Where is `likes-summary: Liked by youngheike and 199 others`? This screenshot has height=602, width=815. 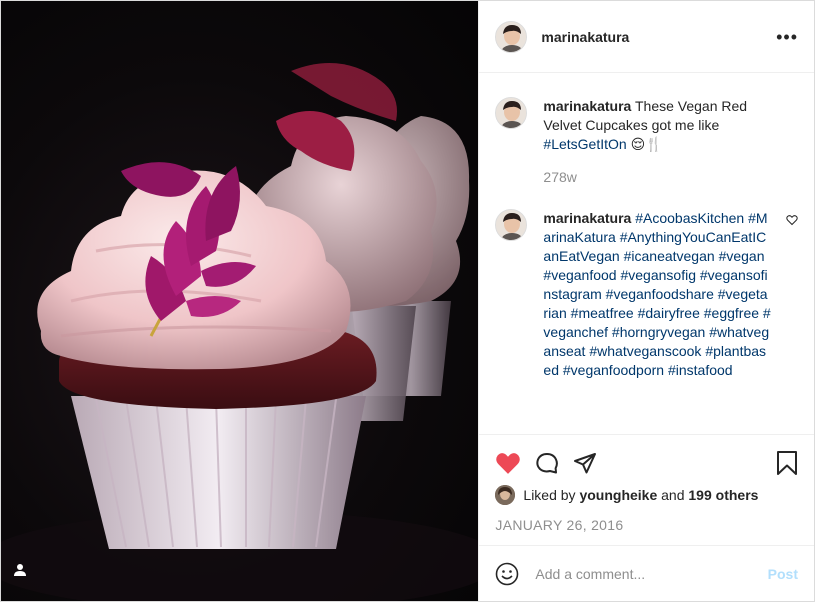
likes-summary: Liked by youngheike and 199 others is located at coordinates (646, 495).